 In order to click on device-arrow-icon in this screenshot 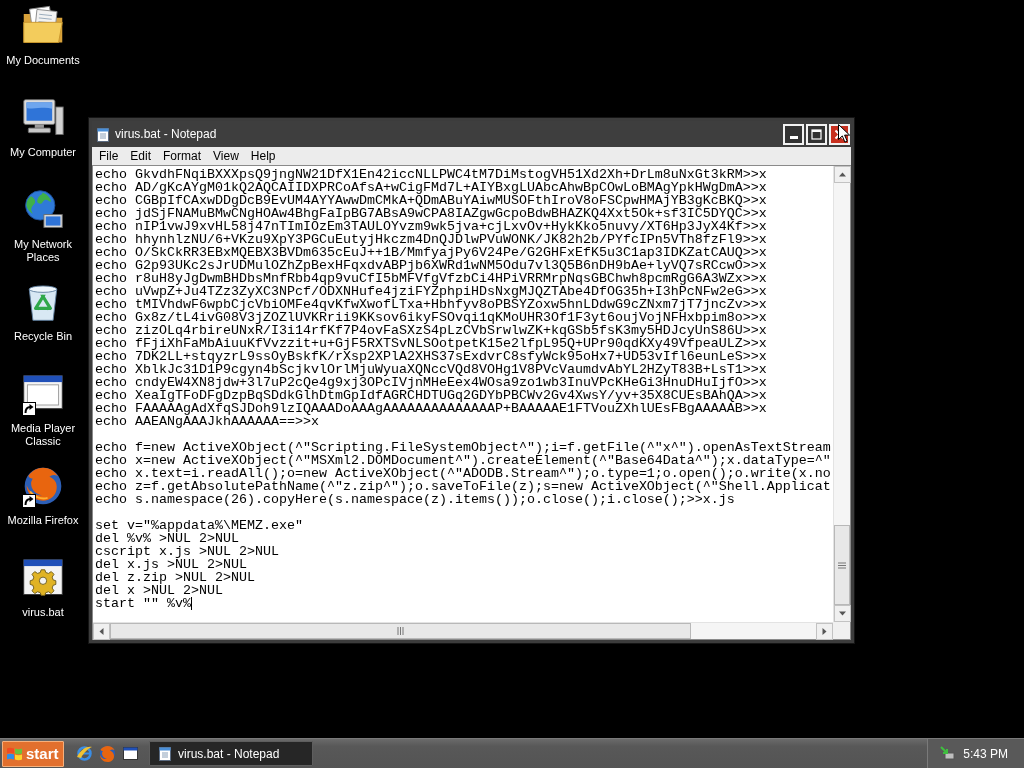, I will do `click(948, 753)`.